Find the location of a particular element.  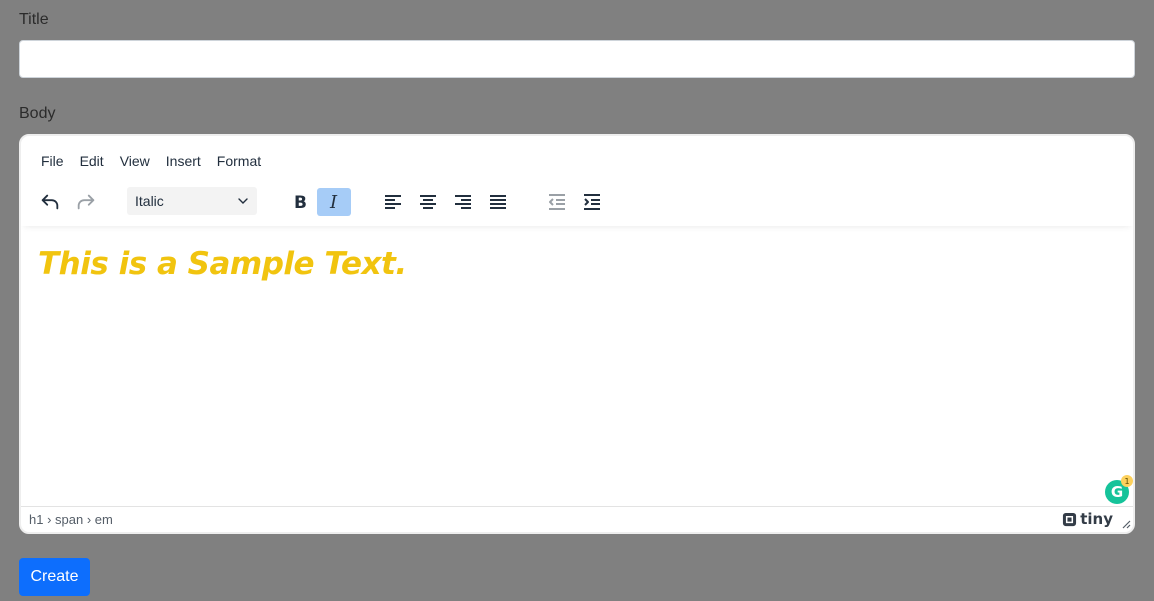

undo-button is located at coordinates (50, 202).